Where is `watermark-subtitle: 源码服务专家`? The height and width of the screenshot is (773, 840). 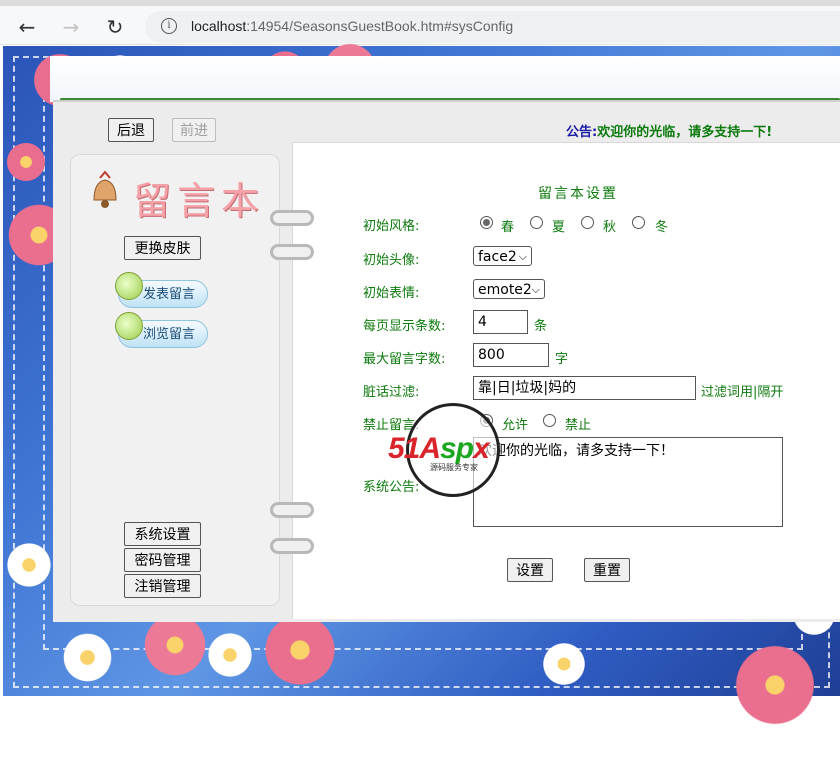
watermark-subtitle: 源码服务专家 is located at coordinates (454, 467).